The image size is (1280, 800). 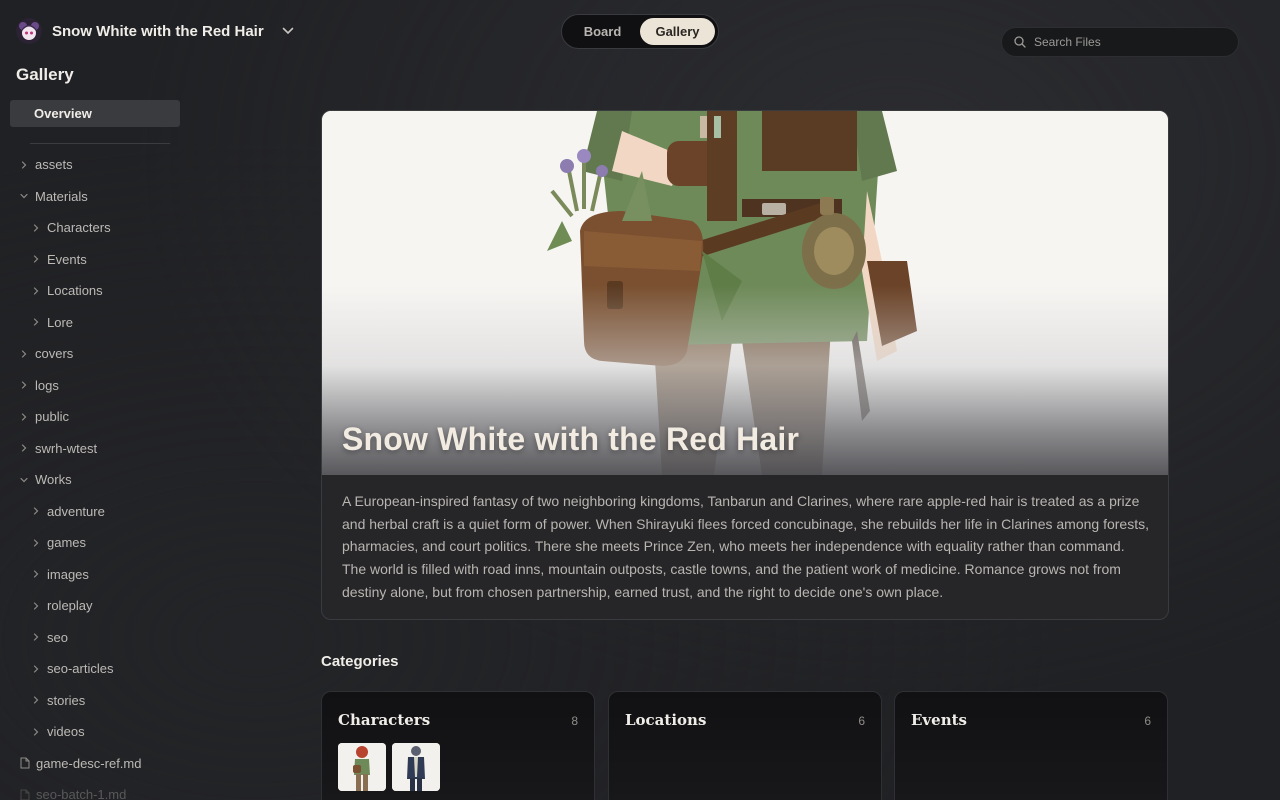 I want to click on categories-heading: Categories, so click(x=360, y=661).